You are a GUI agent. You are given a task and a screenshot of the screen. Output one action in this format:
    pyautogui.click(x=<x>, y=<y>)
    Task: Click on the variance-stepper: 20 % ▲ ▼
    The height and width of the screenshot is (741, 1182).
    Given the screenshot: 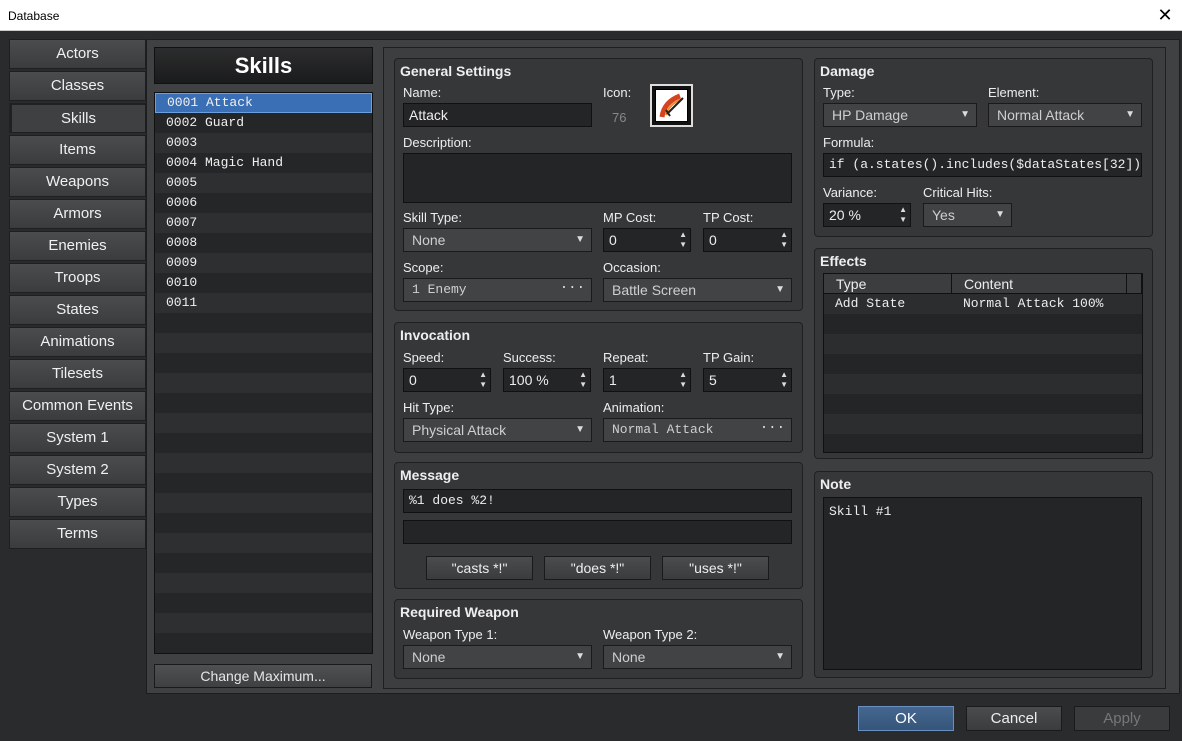 What is the action you would take?
    pyautogui.click(x=867, y=215)
    